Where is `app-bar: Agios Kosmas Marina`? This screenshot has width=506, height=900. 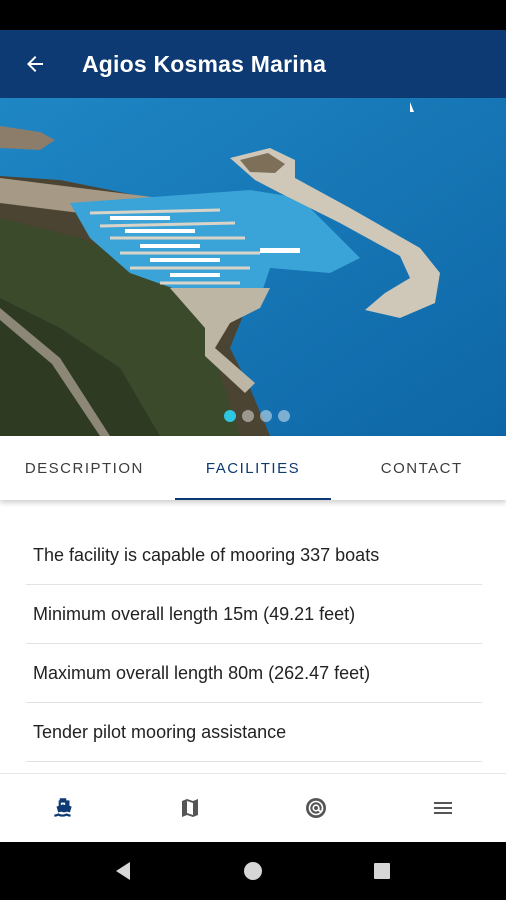
app-bar: Agios Kosmas Marina is located at coordinates (253, 64).